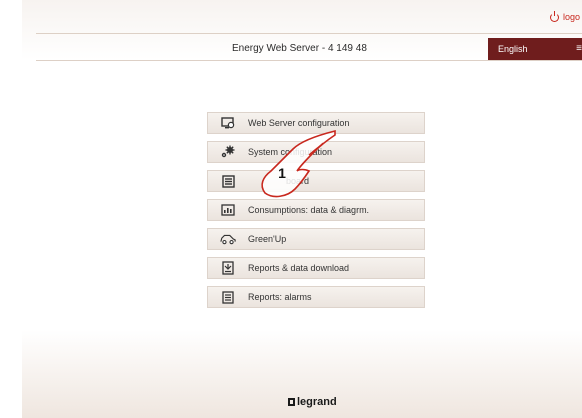 The image size is (582, 418). I want to click on report-download-icon, so click(228, 268).